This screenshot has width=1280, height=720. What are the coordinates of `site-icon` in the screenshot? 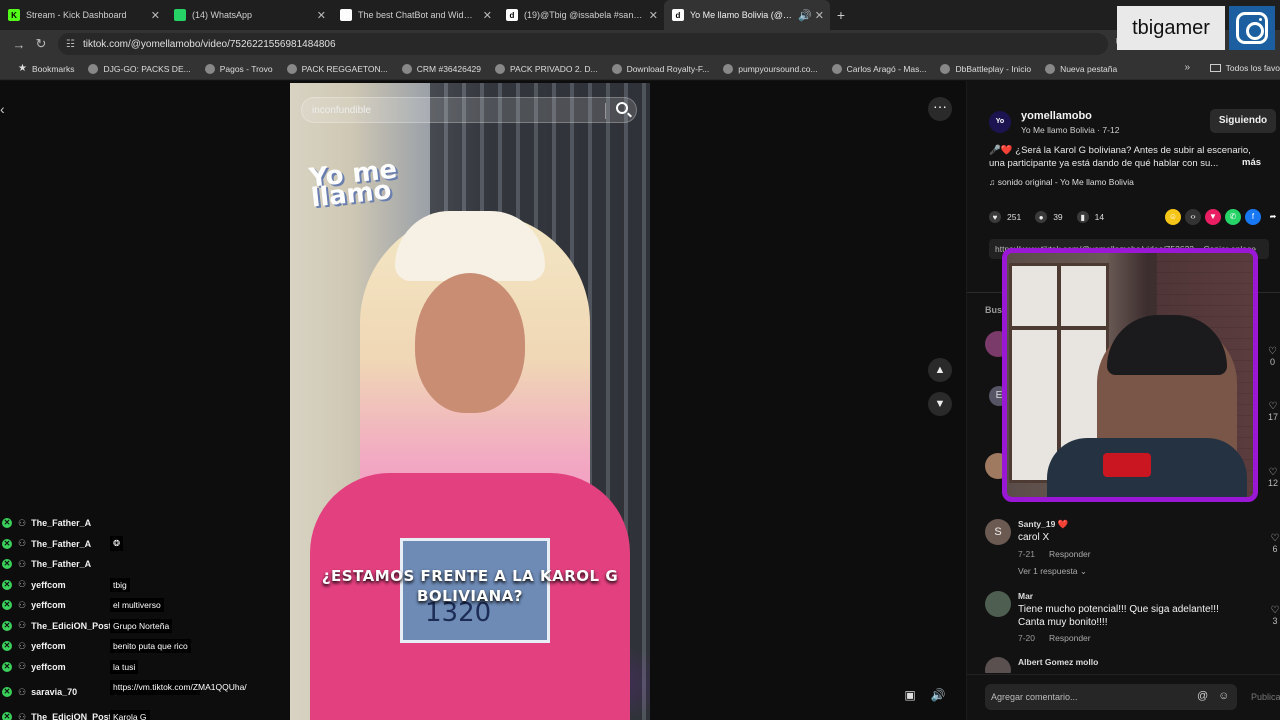 It's located at (209, 68).